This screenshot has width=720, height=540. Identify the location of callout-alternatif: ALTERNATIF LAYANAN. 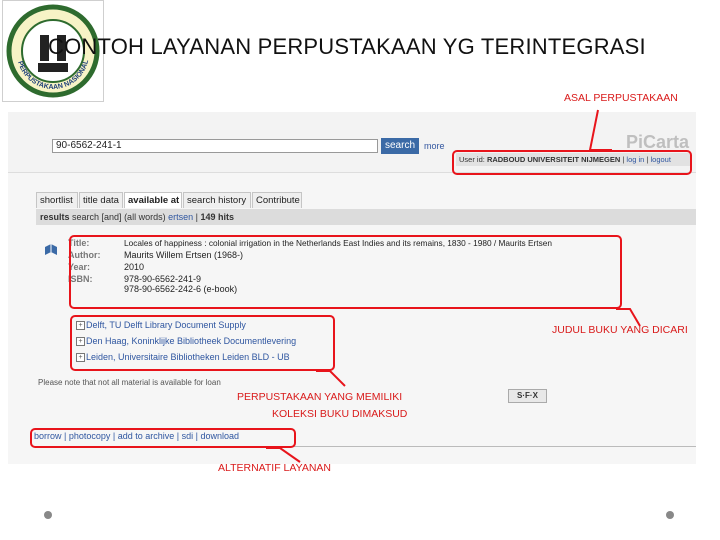
(274, 468).